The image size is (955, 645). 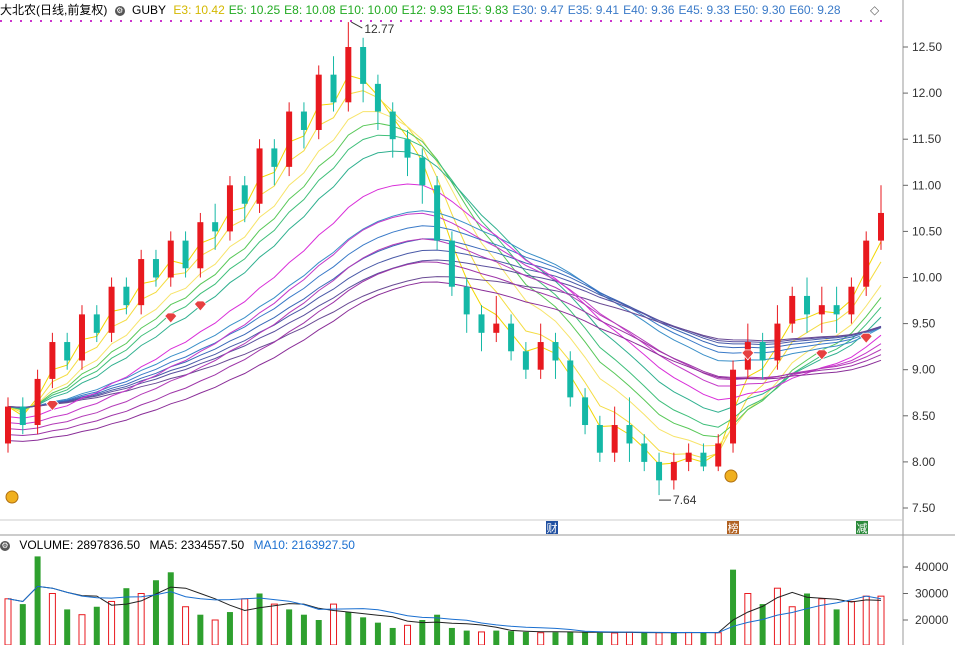 I want to click on price-tick-label: 9.00, so click(x=924, y=370).